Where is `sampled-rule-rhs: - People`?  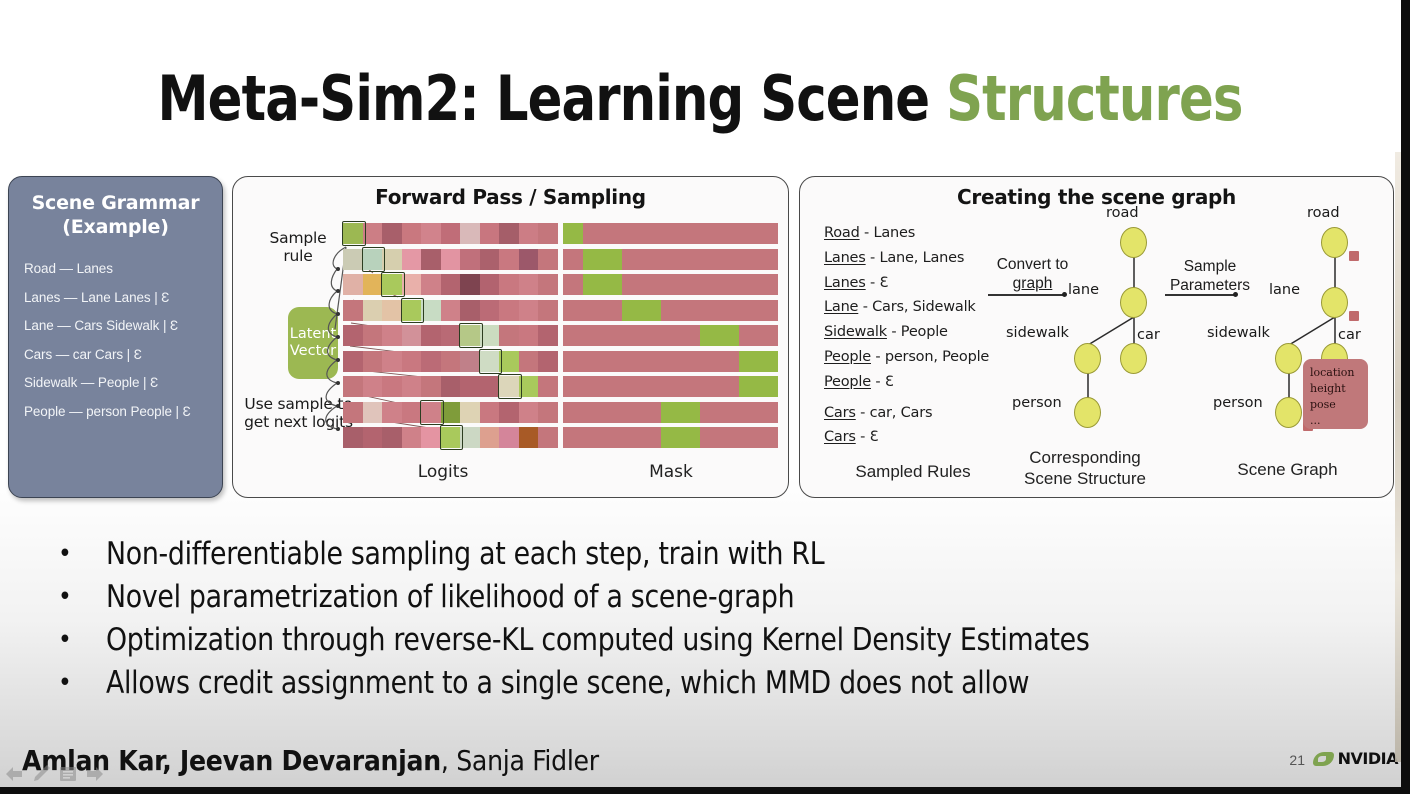
sampled-rule-rhs: - People is located at coordinates (917, 332).